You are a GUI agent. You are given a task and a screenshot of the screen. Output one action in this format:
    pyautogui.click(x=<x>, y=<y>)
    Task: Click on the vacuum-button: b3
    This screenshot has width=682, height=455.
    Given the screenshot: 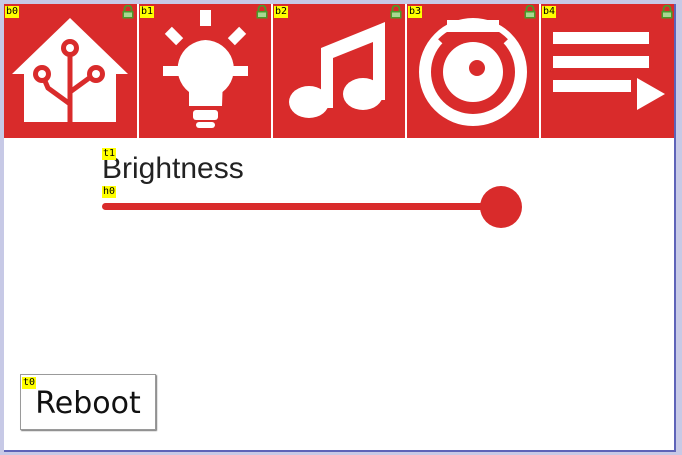 What is the action you would take?
    pyautogui.click(x=472, y=71)
    